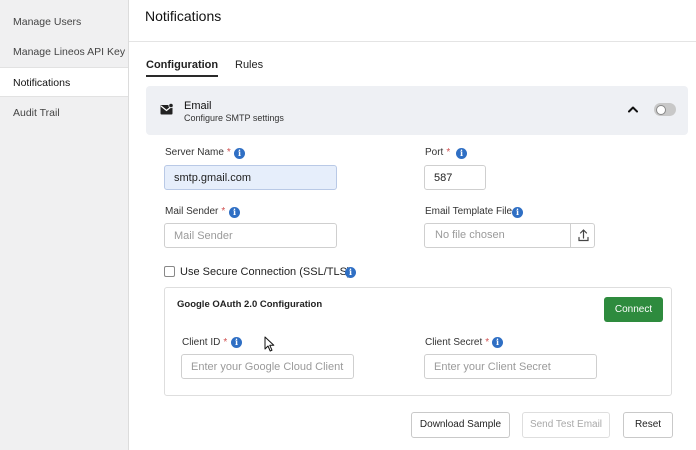 The width and height of the screenshot is (696, 450). What do you see at coordinates (648, 425) in the screenshot?
I see `reset-button: Reset` at bounding box center [648, 425].